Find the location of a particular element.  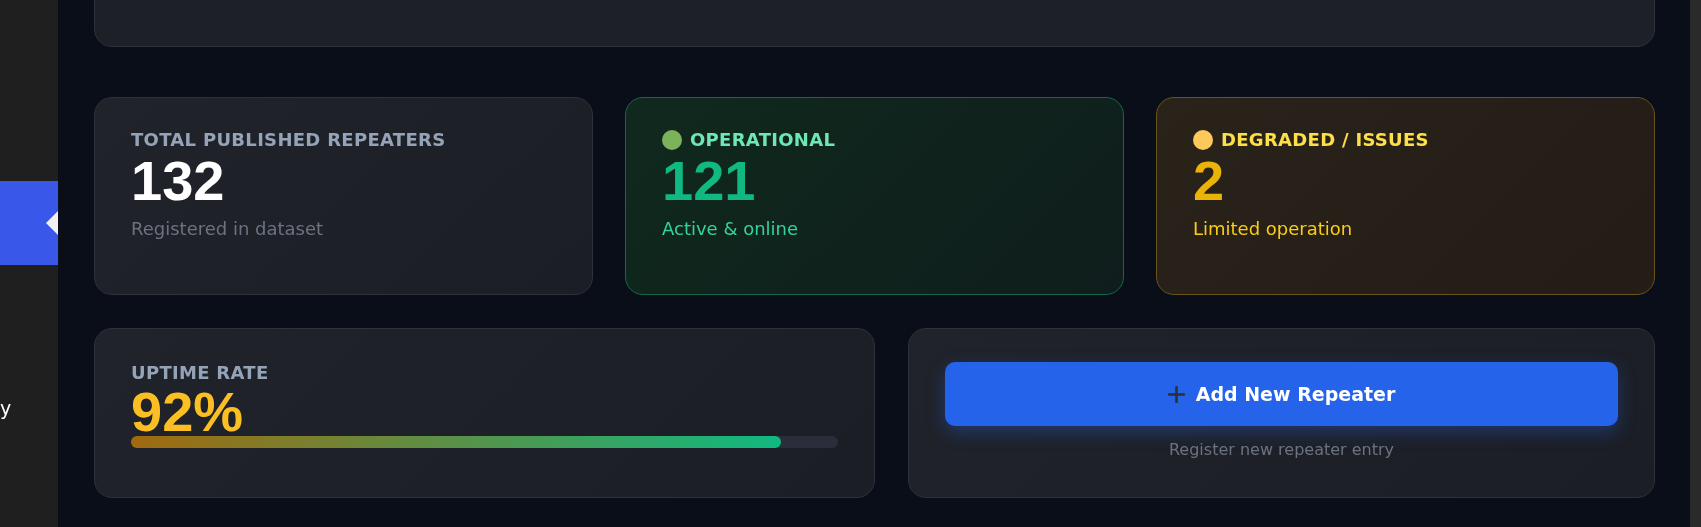

stat-caption: Active & online is located at coordinates (731, 228).